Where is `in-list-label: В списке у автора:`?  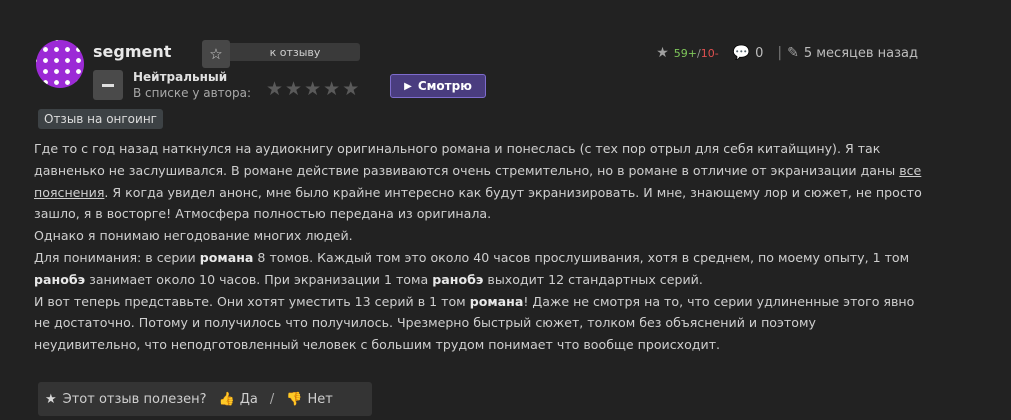
in-list-label: В списке у автора: is located at coordinates (192, 93).